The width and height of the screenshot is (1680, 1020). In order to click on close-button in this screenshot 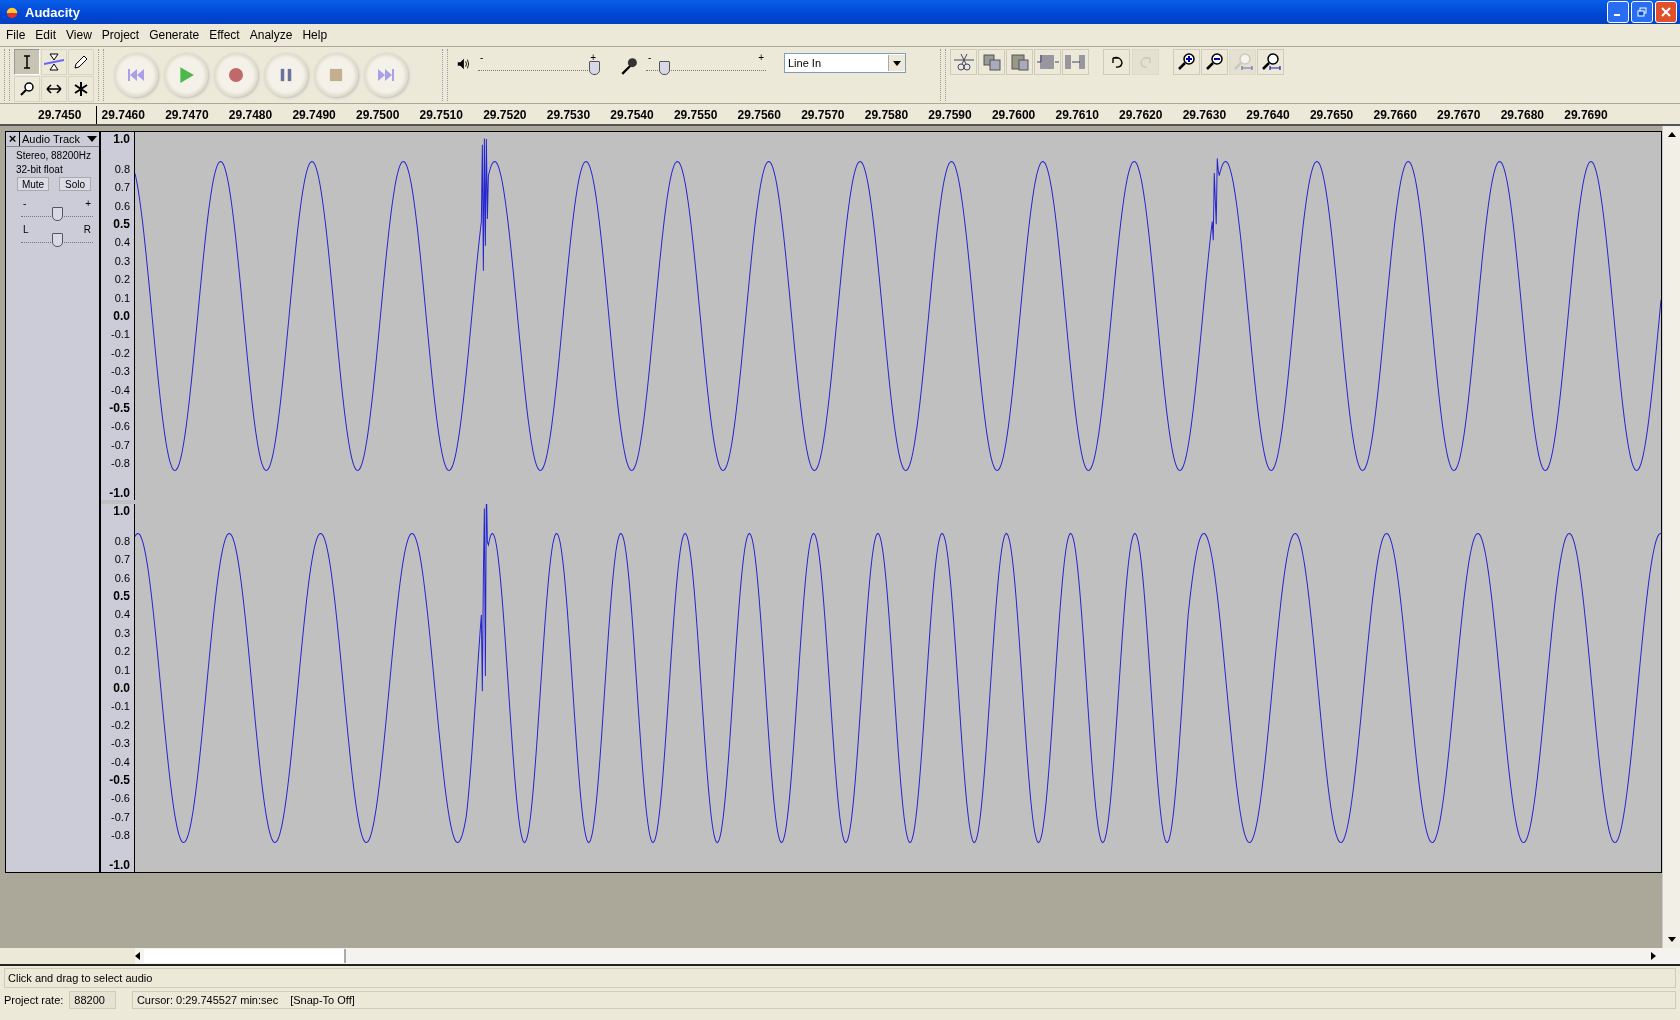, I will do `click(1666, 12)`.